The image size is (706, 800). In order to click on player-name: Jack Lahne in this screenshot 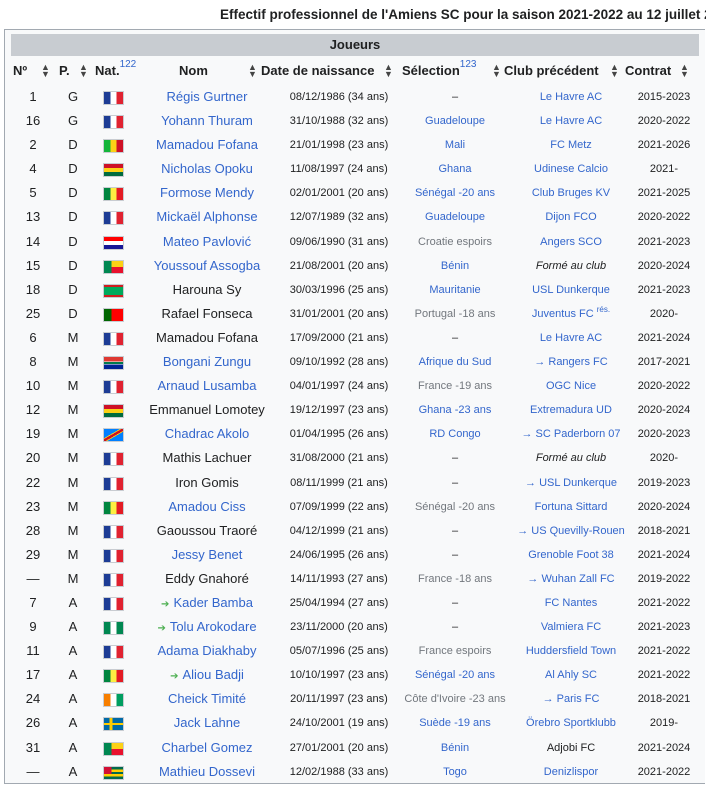, I will do `click(207, 722)`.